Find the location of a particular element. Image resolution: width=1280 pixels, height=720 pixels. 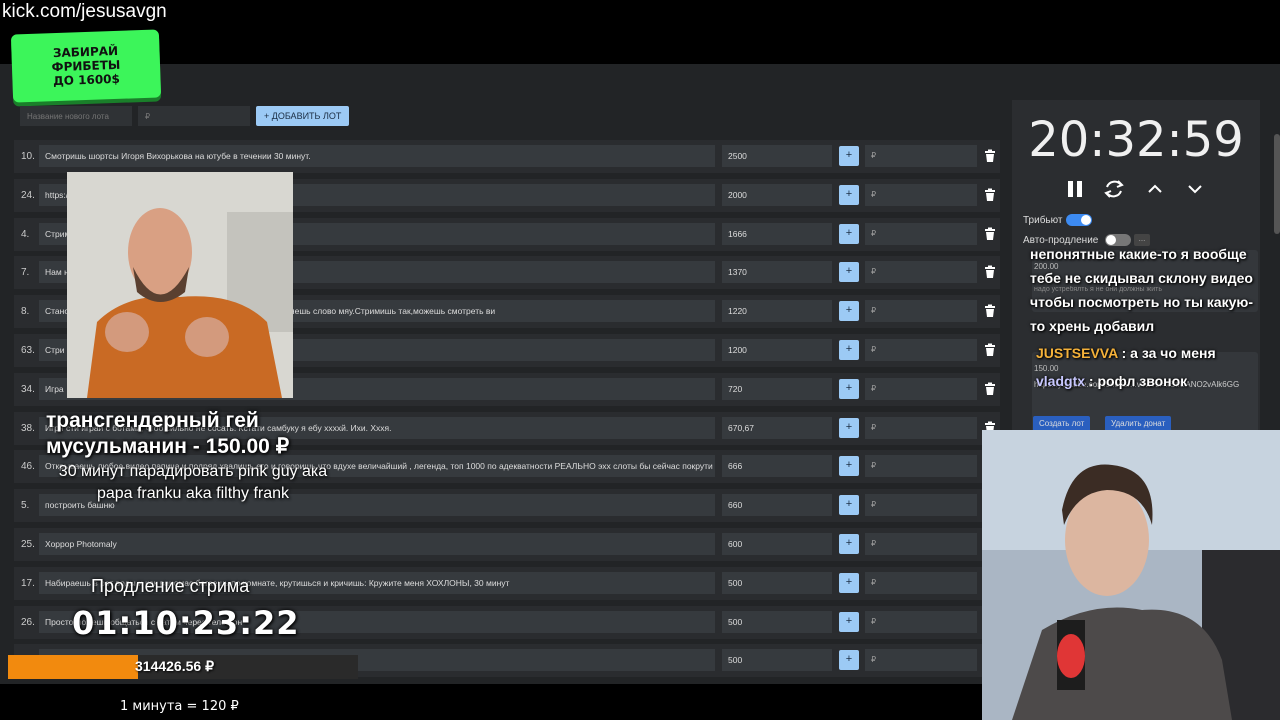

reset-icon is located at coordinates (1114, 189).